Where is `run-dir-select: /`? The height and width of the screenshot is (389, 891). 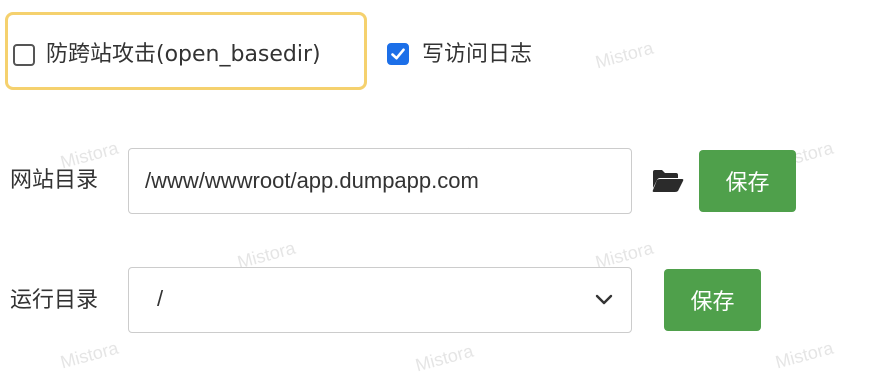
run-dir-select: / is located at coordinates (380, 300).